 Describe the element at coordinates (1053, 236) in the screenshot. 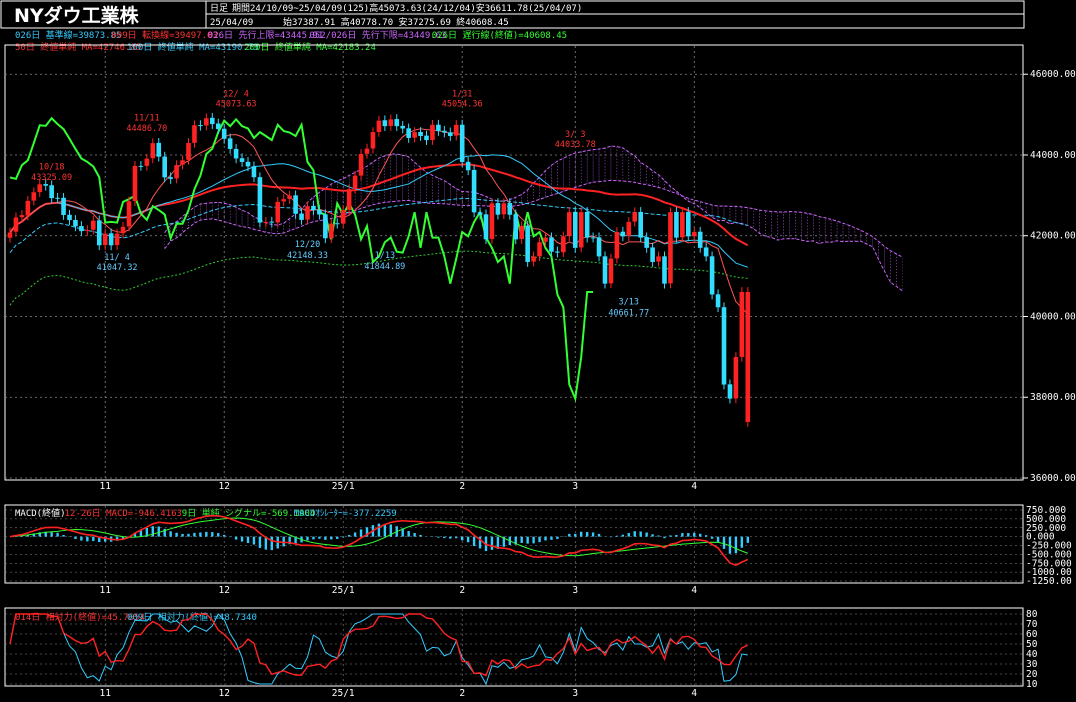

I see `price-tick-label: 42000.00` at that location.